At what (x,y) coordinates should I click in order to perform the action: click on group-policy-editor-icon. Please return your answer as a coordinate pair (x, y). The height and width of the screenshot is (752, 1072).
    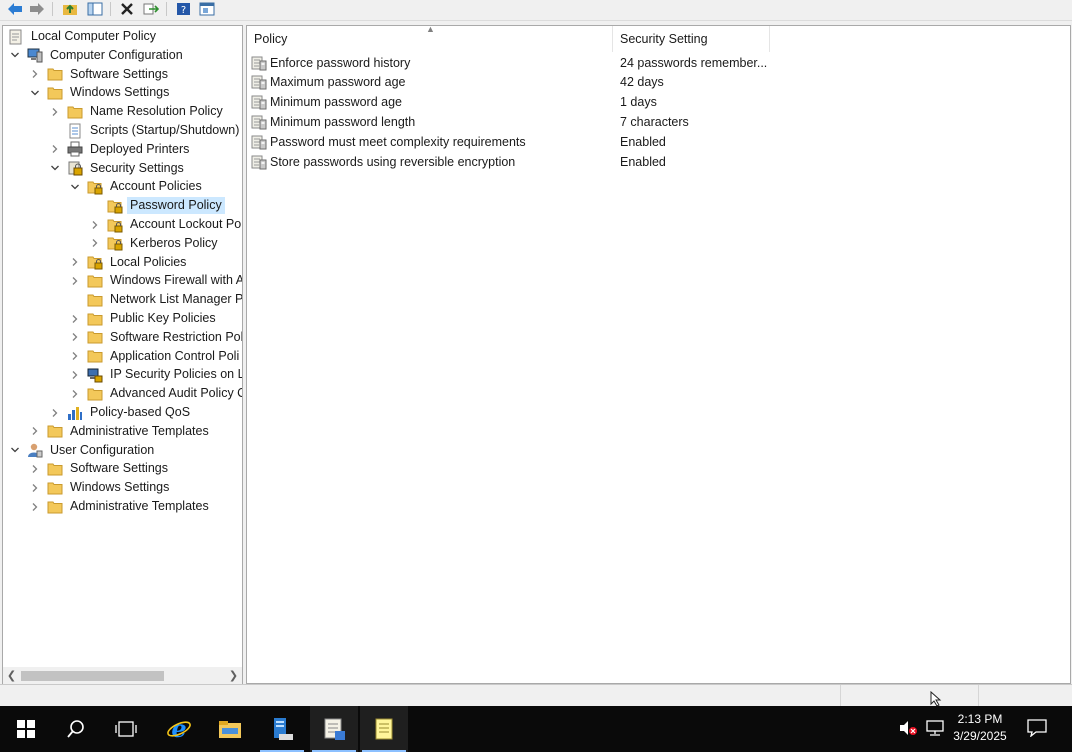
    Looking at the image, I should click on (334, 729).